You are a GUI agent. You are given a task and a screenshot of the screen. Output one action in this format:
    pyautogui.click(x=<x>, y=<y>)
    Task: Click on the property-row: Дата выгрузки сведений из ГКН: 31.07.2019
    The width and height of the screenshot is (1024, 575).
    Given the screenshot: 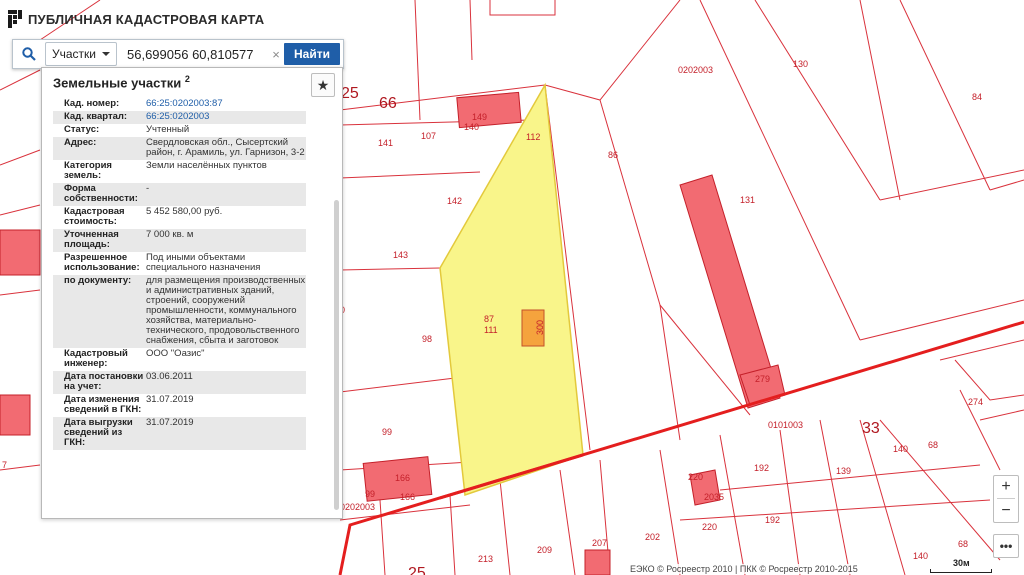 What is the action you would take?
    pyautogui.click(x=179, y=433)
    